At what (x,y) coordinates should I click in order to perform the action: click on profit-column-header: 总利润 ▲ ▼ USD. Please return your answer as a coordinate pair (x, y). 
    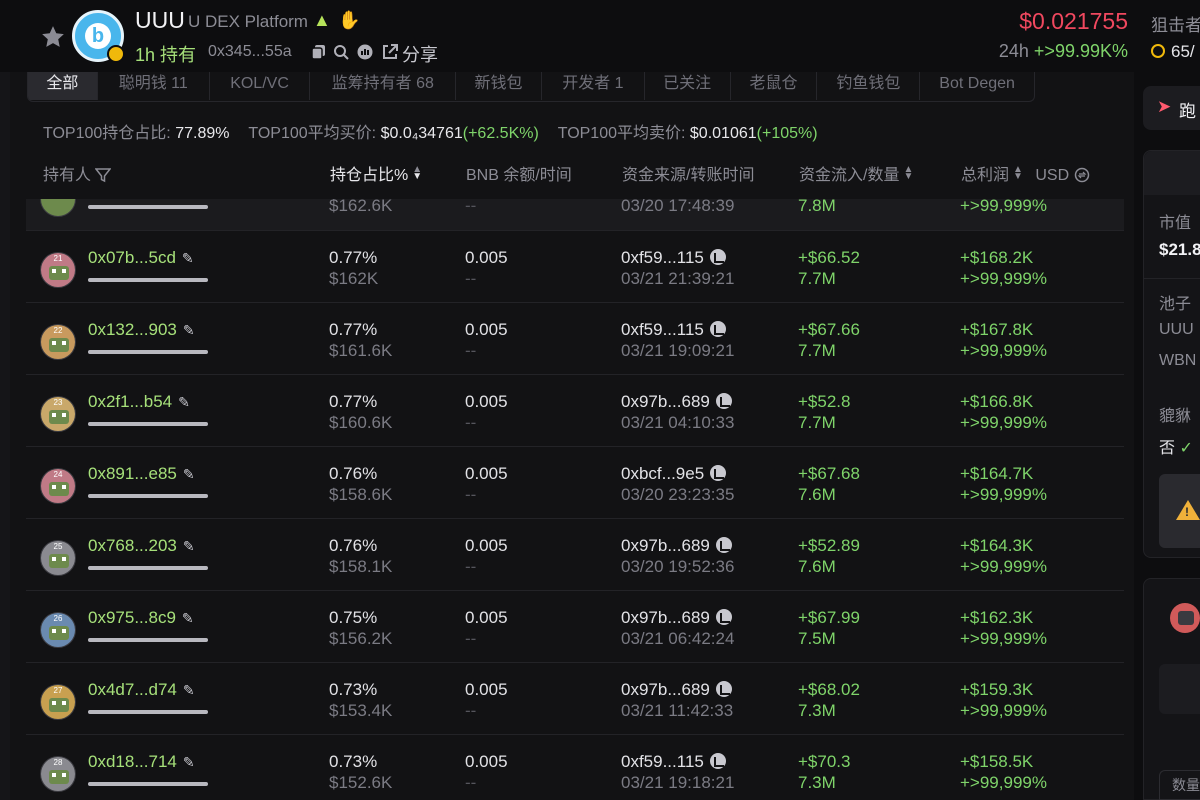
    Looking at the image, I should click on (1025, 173).